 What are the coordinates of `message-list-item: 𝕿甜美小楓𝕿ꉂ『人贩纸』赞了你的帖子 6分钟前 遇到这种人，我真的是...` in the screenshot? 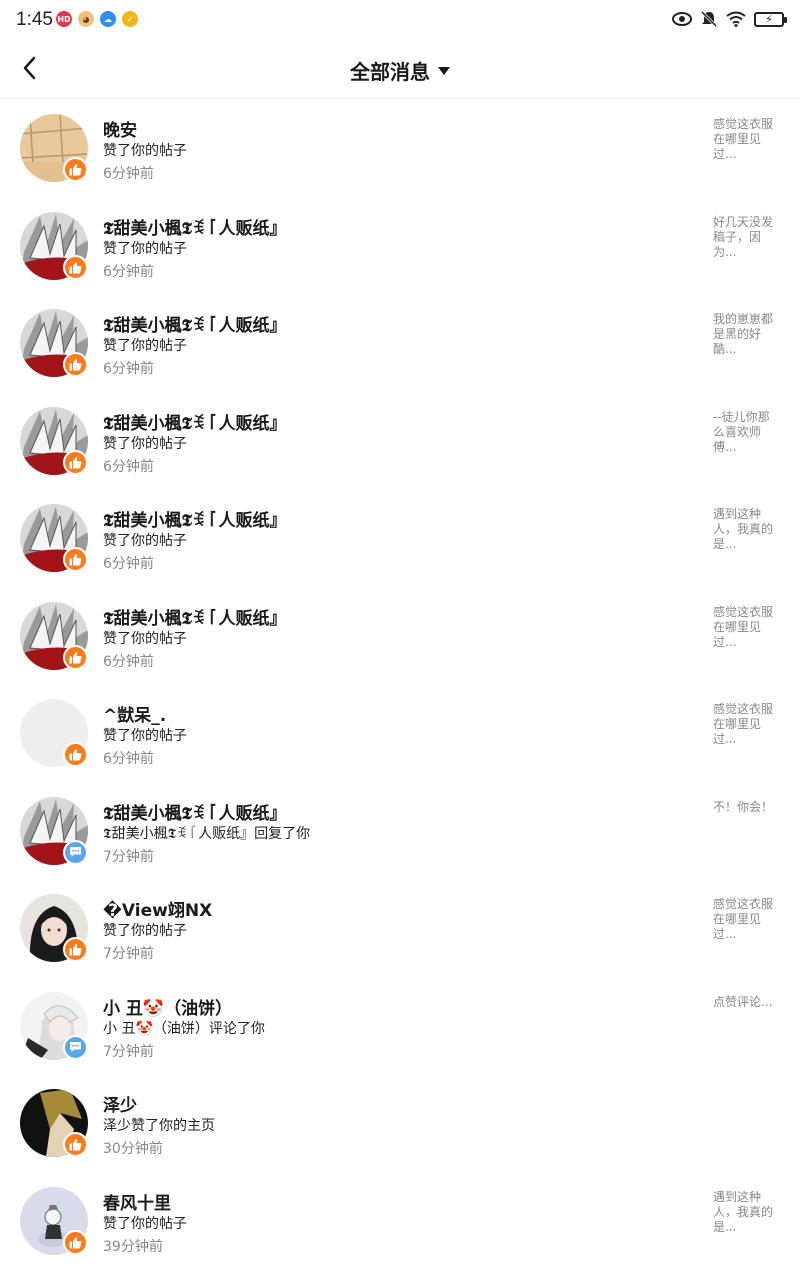 It's located at (400, 539).